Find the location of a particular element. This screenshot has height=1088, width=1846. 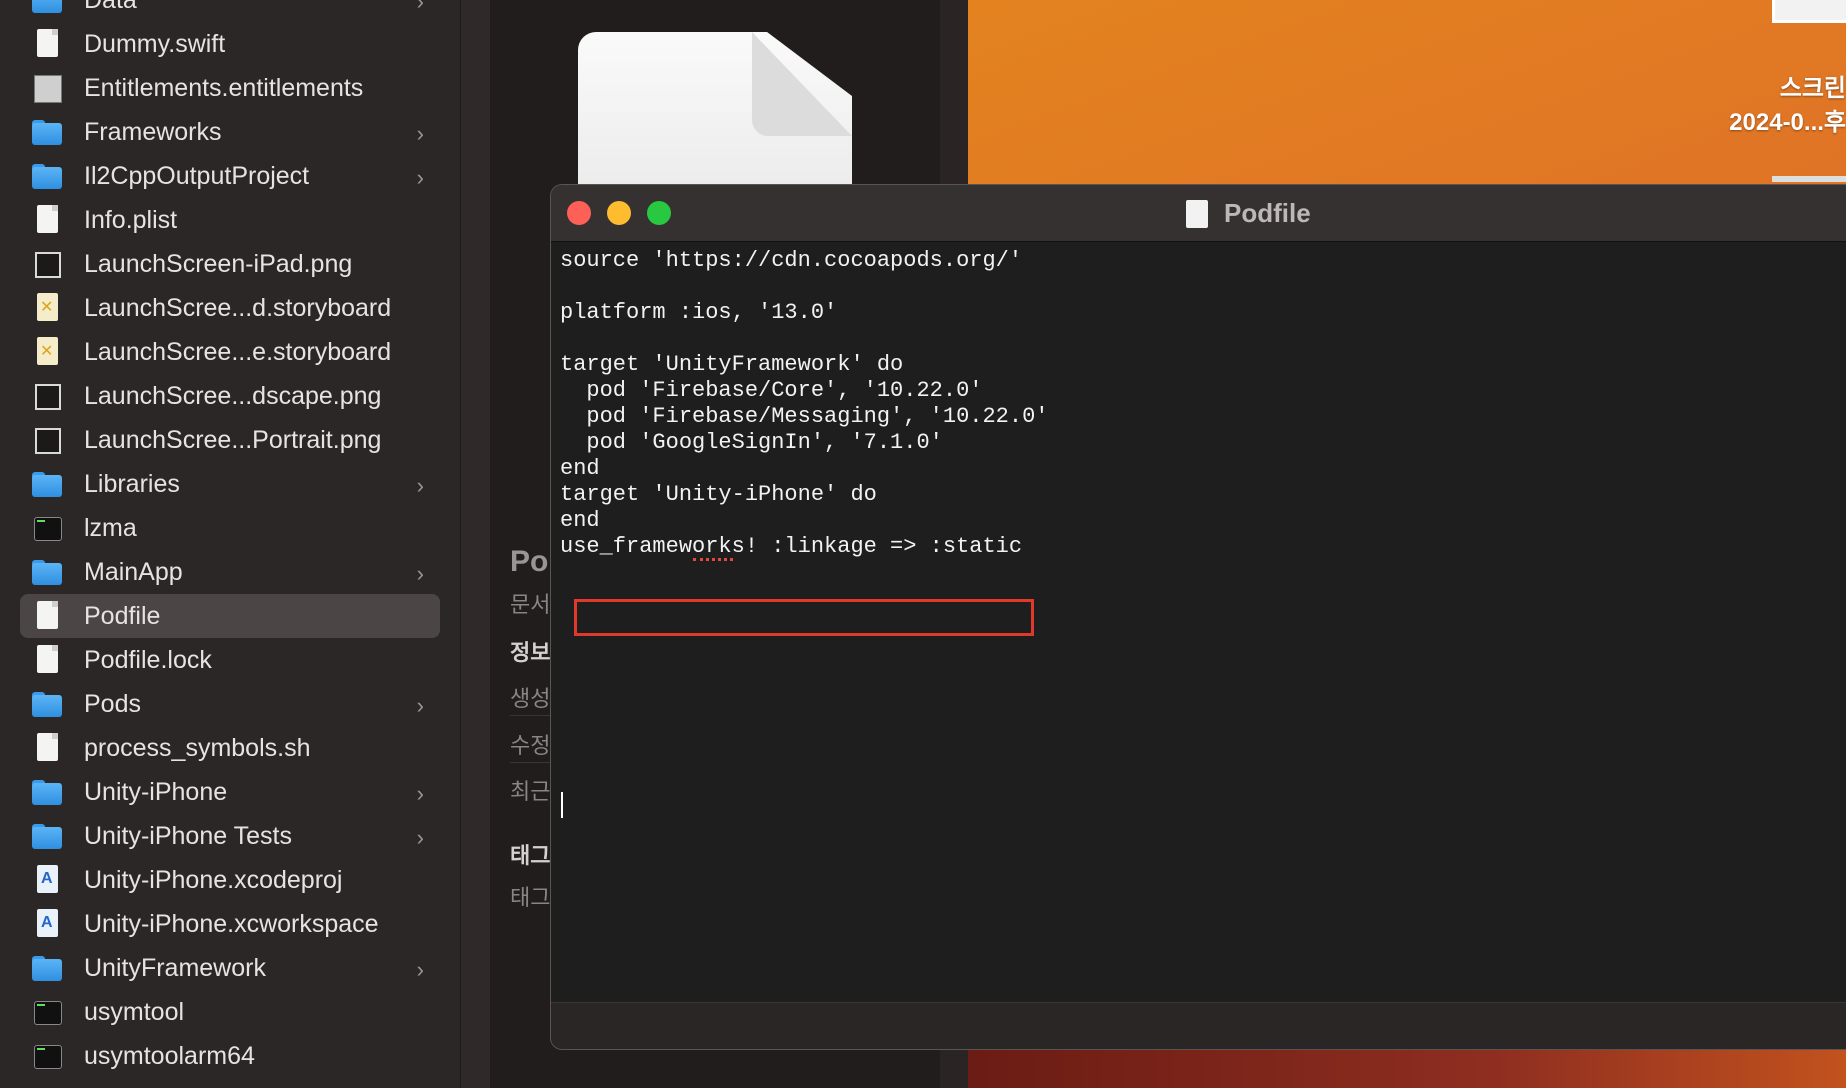

maximize-button is located at coordinates (659, 213).